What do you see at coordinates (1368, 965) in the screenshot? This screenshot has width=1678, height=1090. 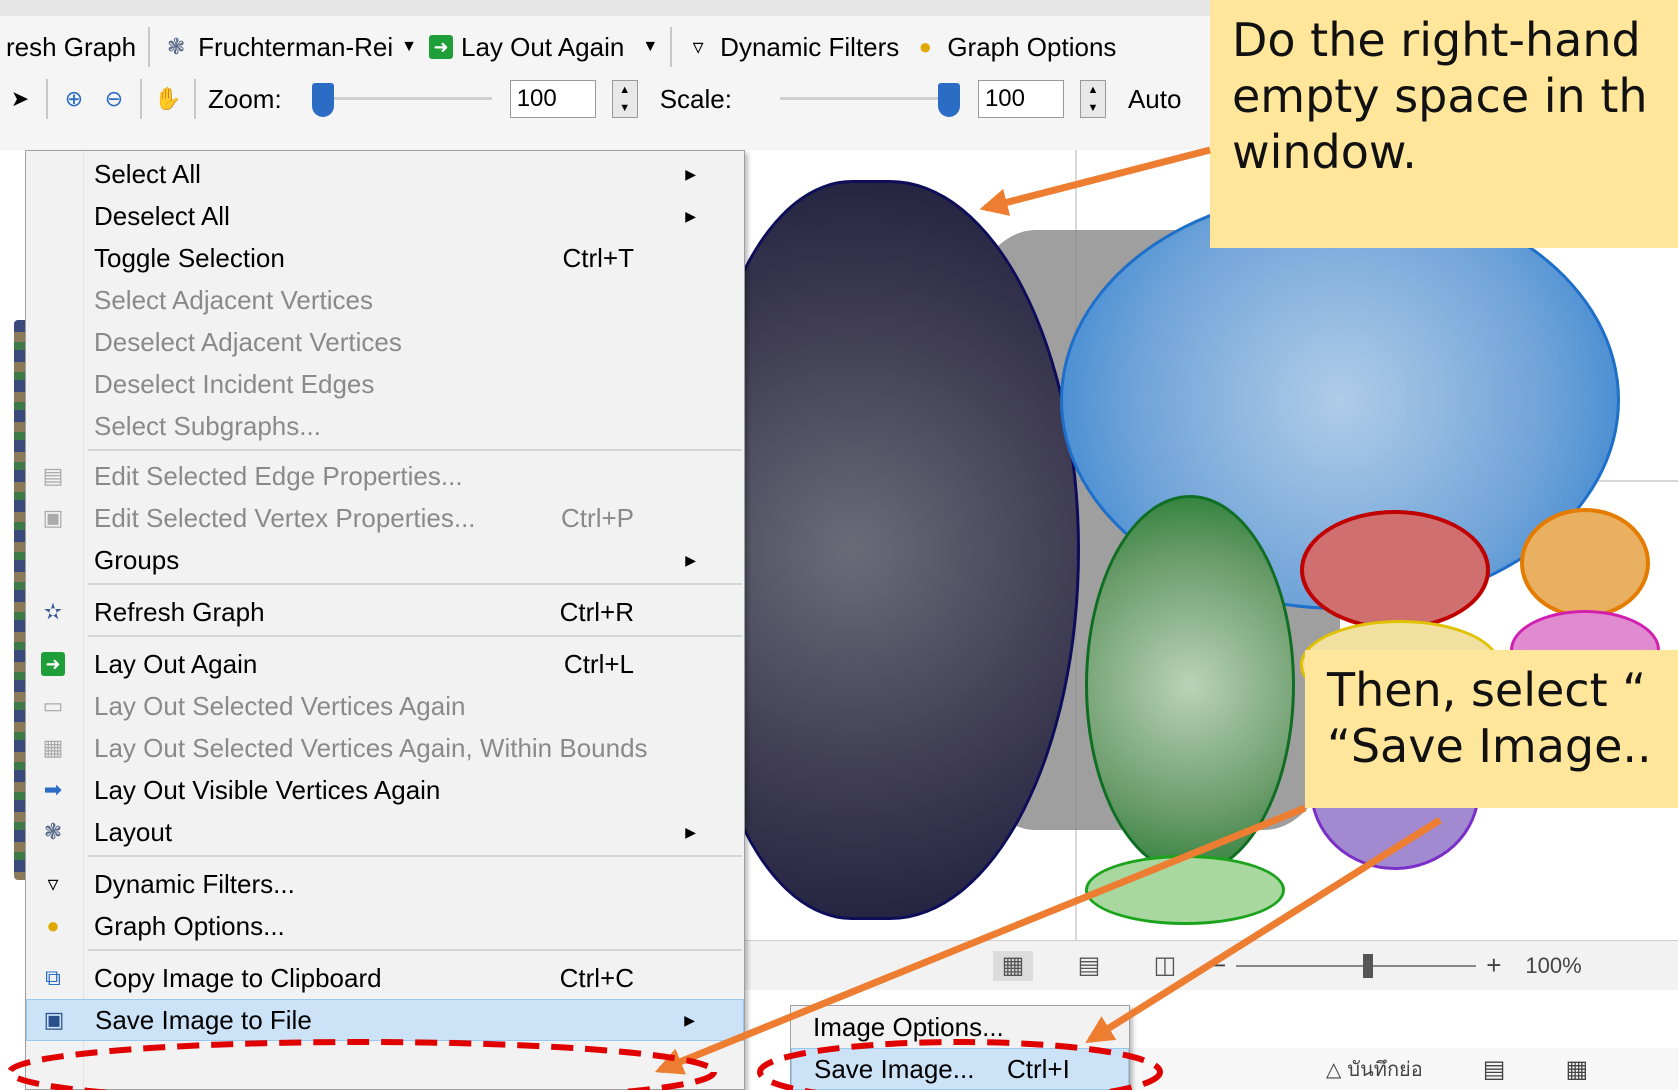 I see `status-zoom-thumb` at bounding box center [1368, 965].